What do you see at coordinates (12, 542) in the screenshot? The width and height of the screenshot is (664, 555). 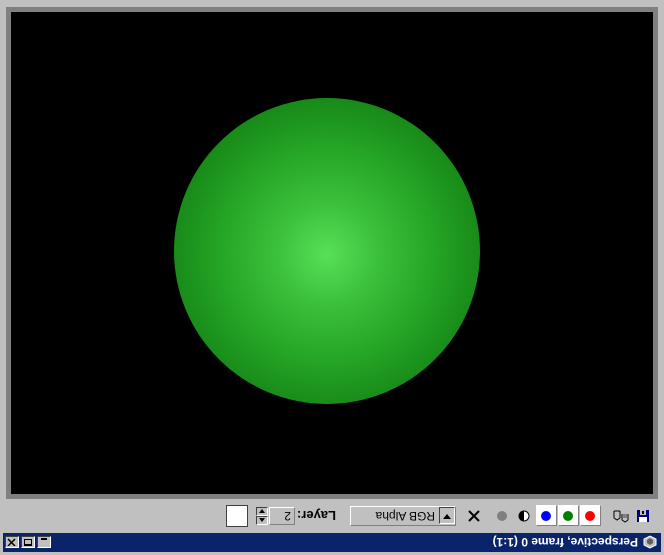 I see `close-button` at bounding box center [12, 542].